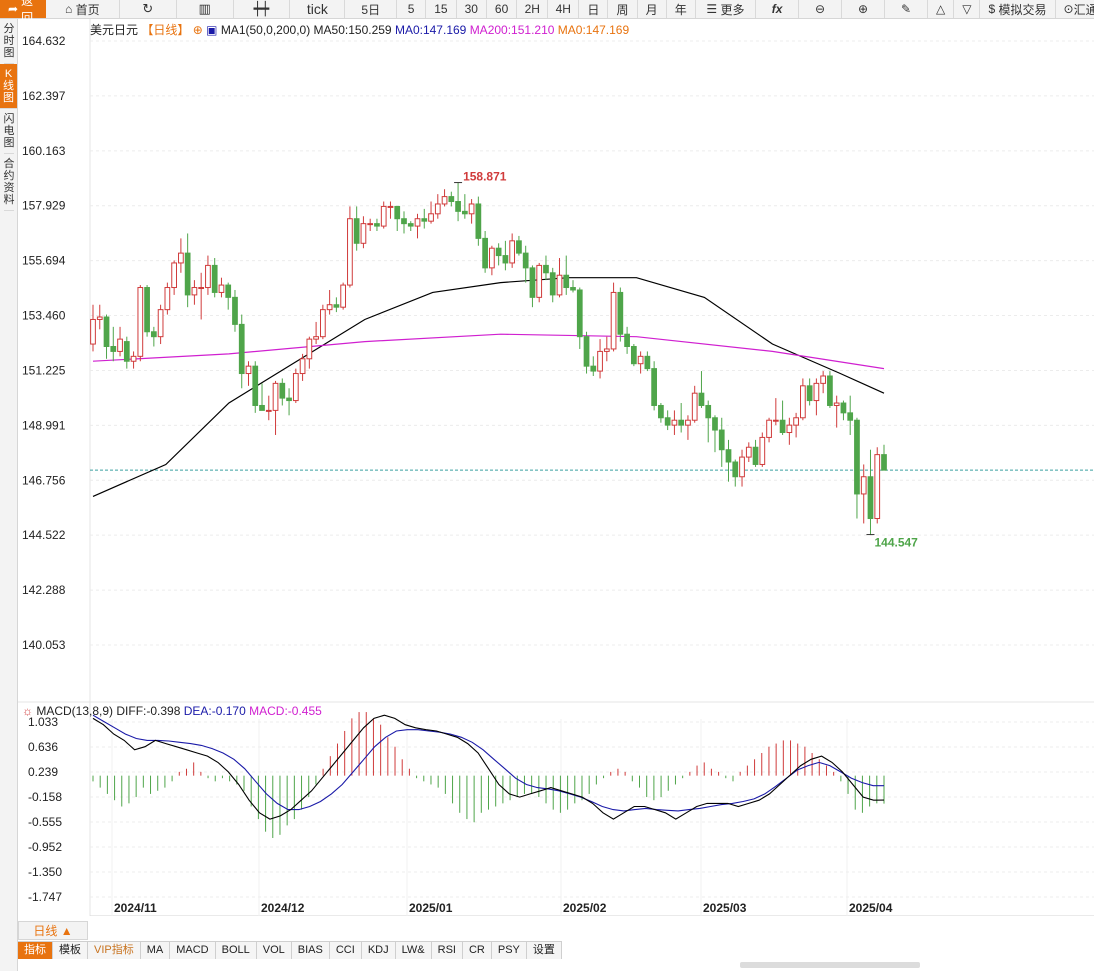 The height and width of the screenshot is (971, 1094). Describe the element at coordinates (262, 9) in the screenshot. I see `candle-type-button: ┿┿` at that location.